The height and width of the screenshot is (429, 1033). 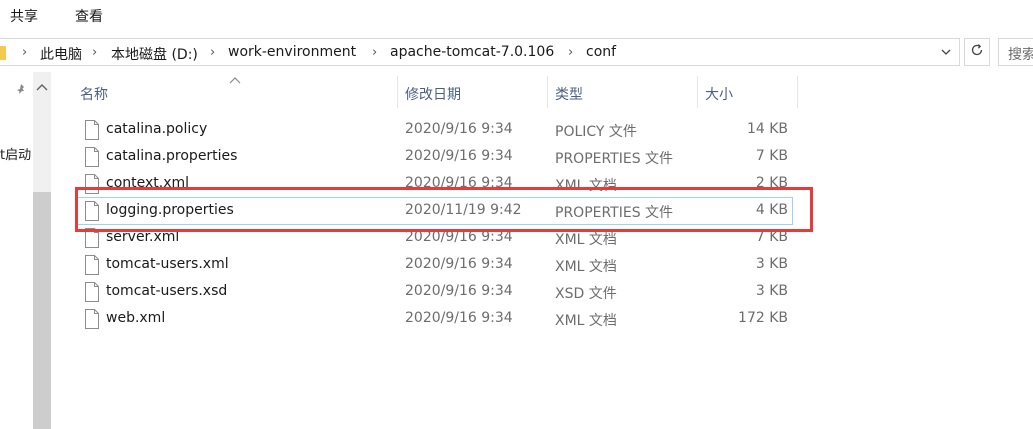 What do you see at coordinates (61, 54) in the screenshot?
I see `breadcrumb-this-pc: 此电脑` at bounding box center [61, 54].